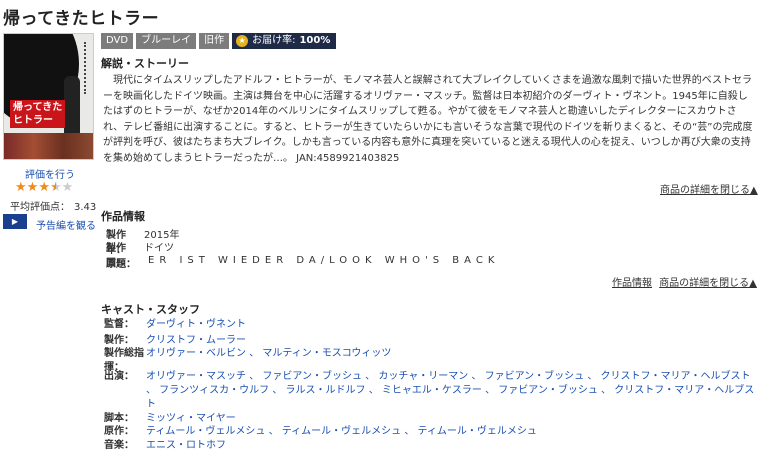 The width and height of the screenshot is (759, 458). Describe the element at coordinates (166, 41) in the screenshot. I see `badge-bluray: ブルーレイ` at that location.